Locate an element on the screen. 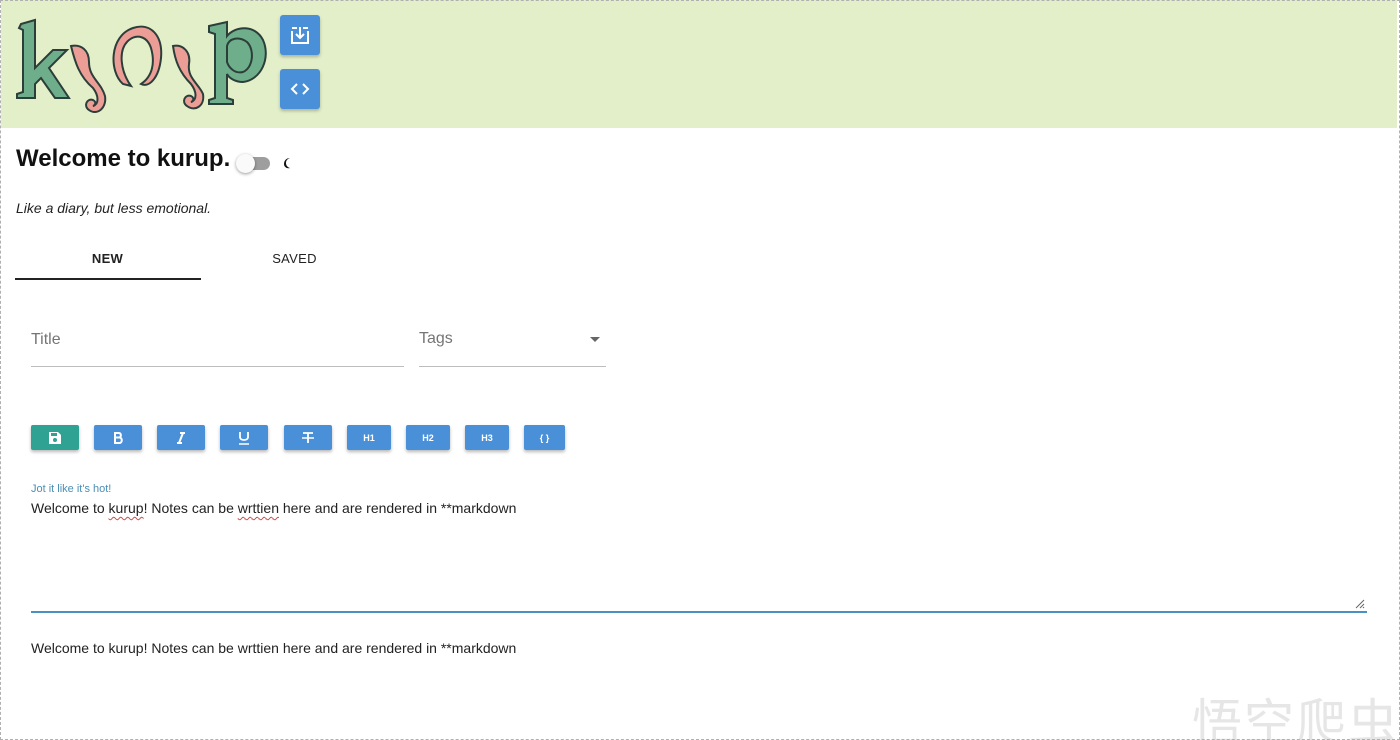  italic-button is located at coordinates (181, 437).